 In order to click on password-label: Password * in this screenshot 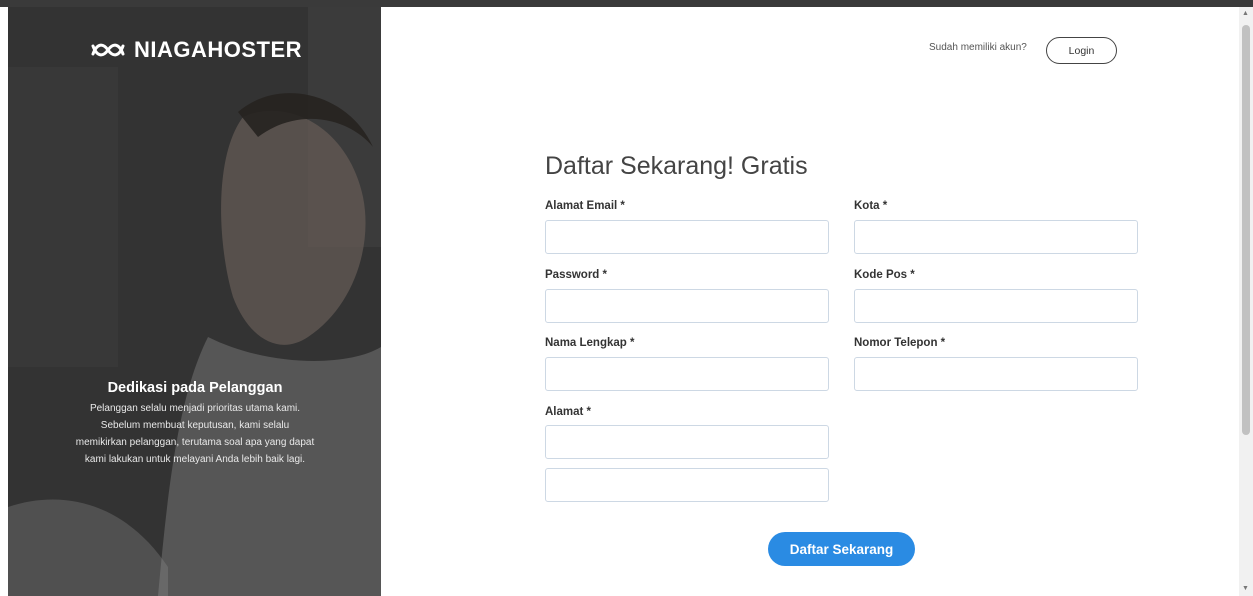, I will do `click(576, 275)`.